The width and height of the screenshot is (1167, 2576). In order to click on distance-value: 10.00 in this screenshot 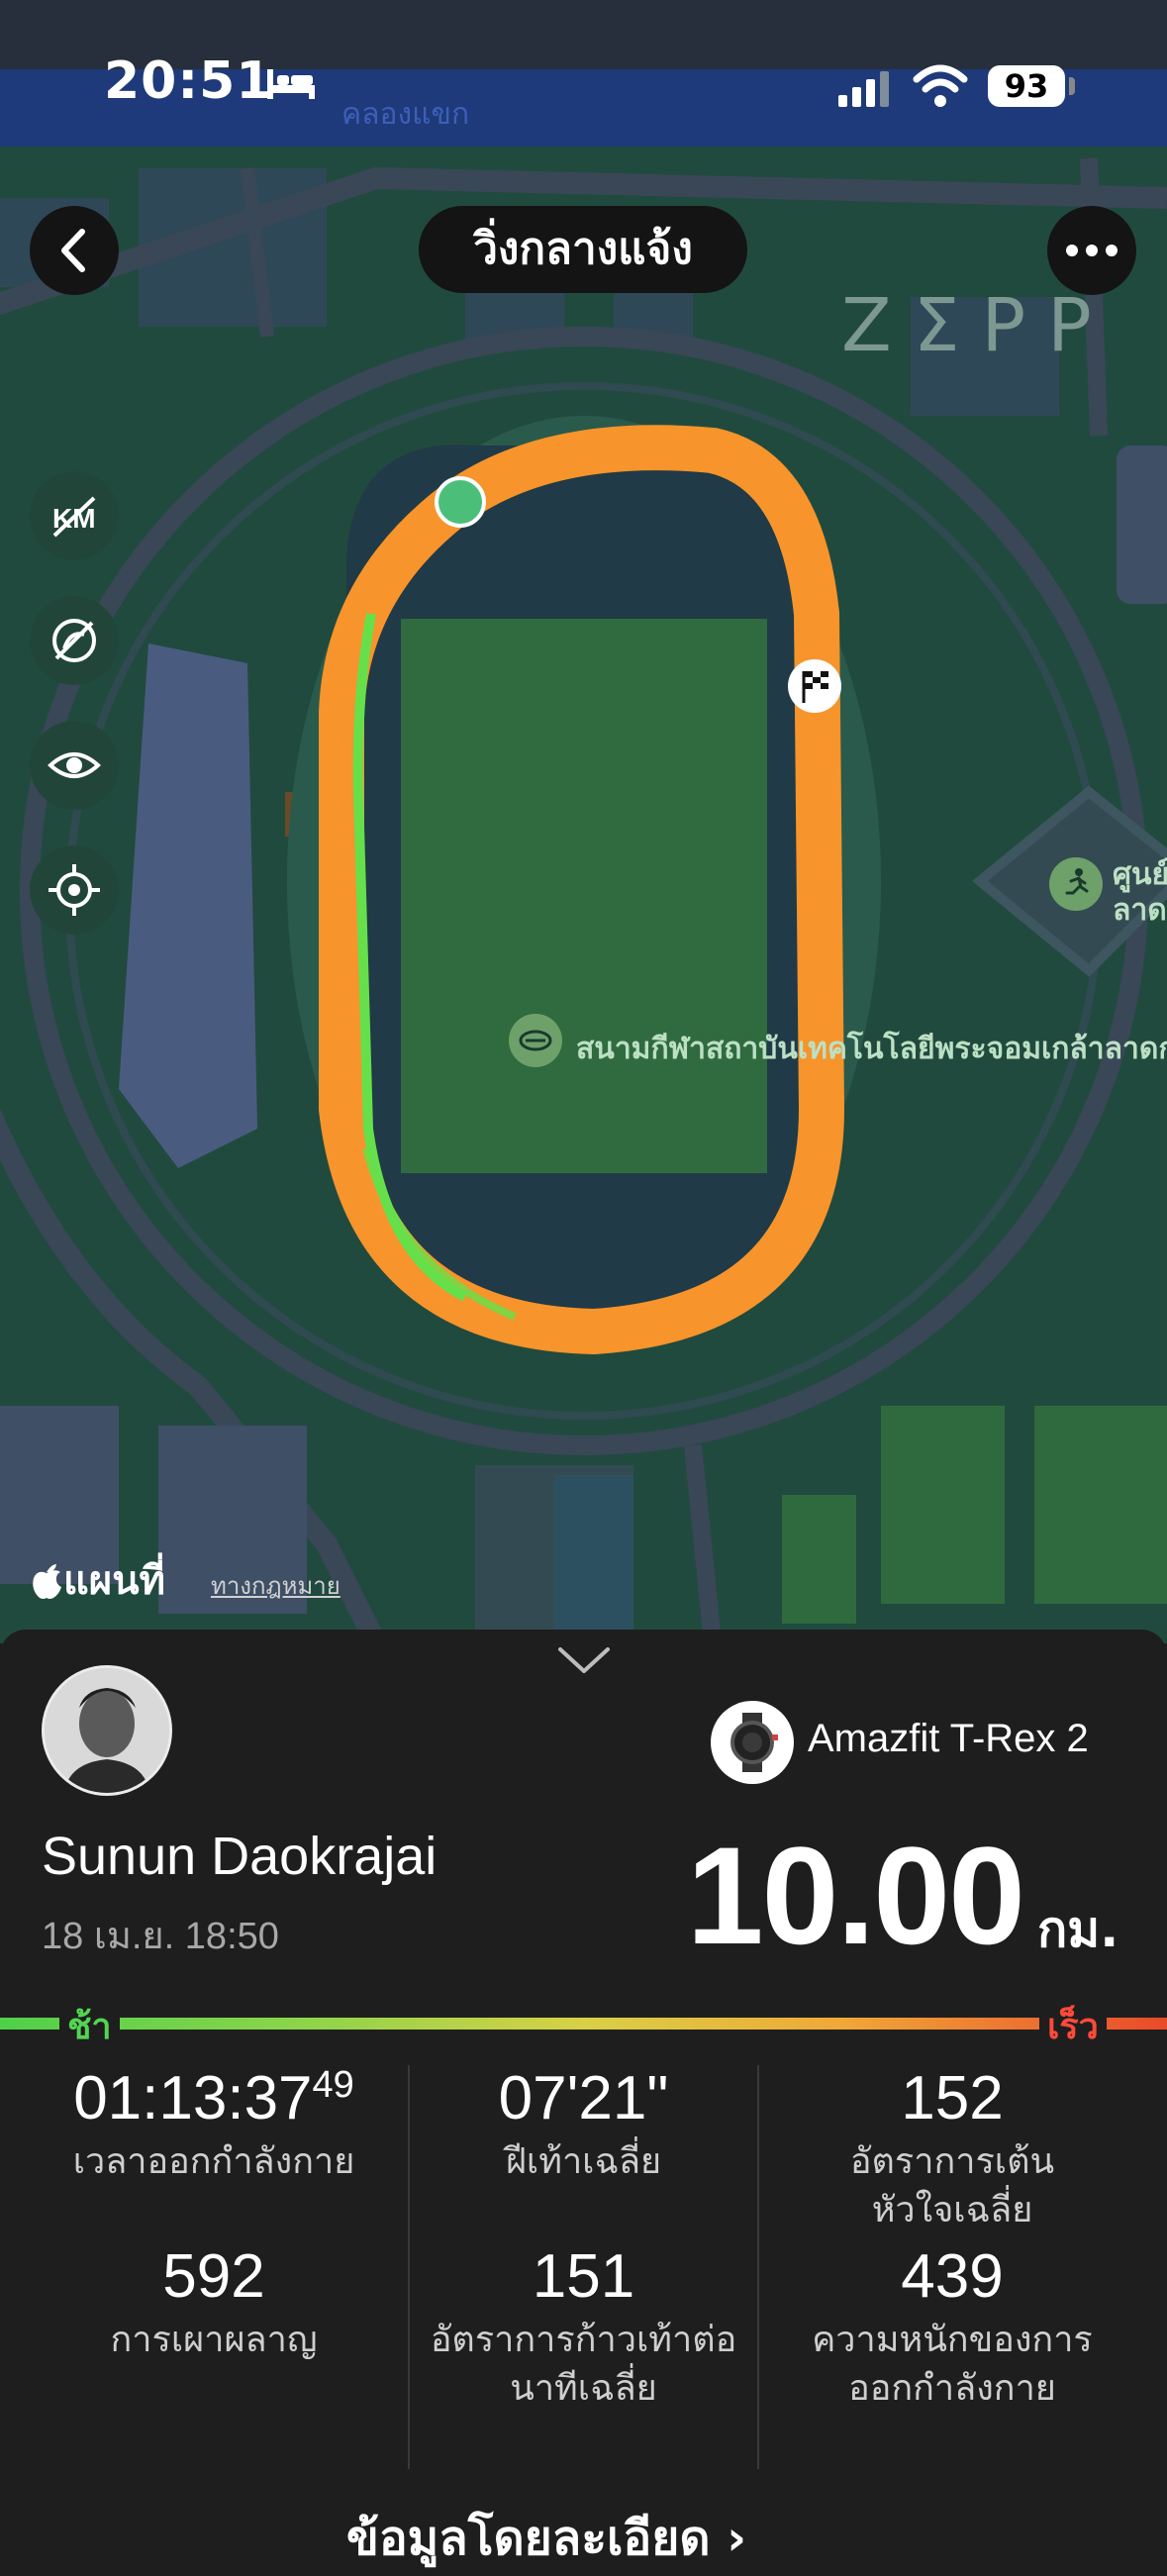, I will do `click(856, 1896)`.